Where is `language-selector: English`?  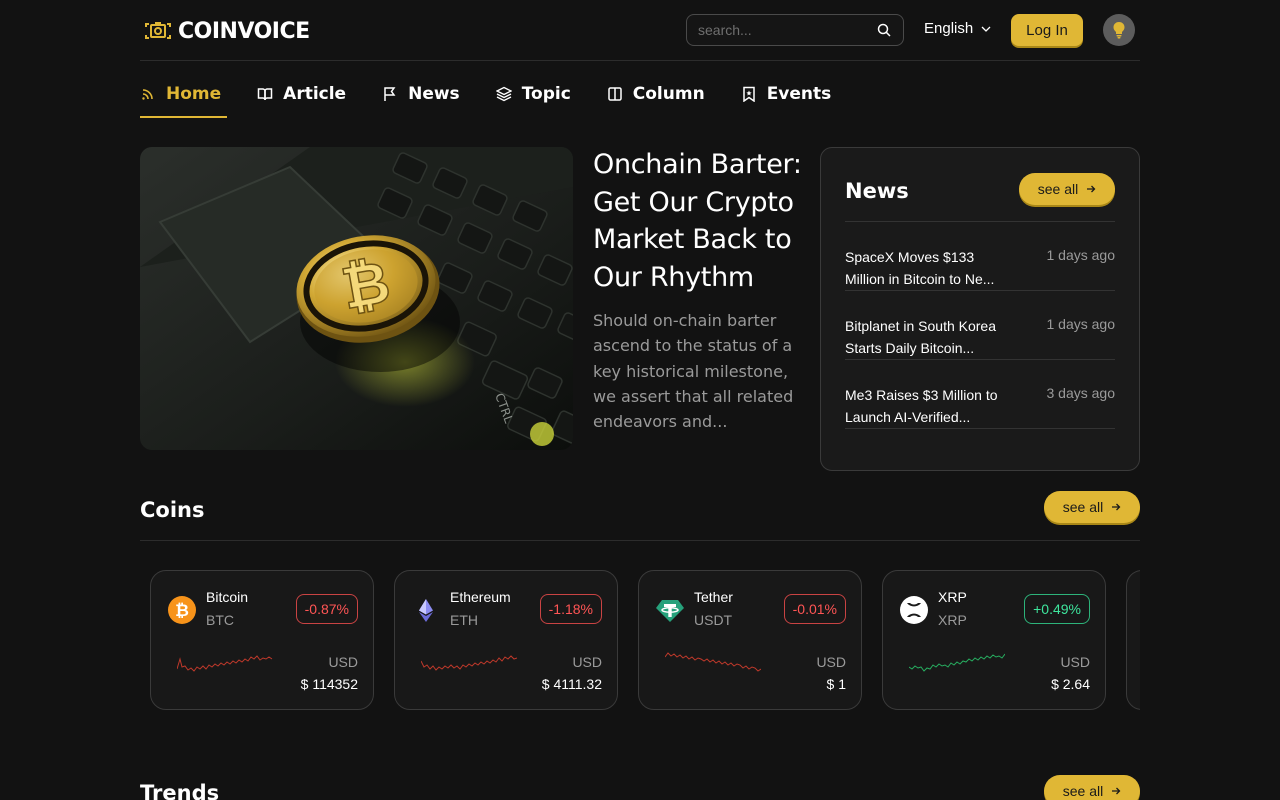
language-selector: English is located at coordinates (957, 28).